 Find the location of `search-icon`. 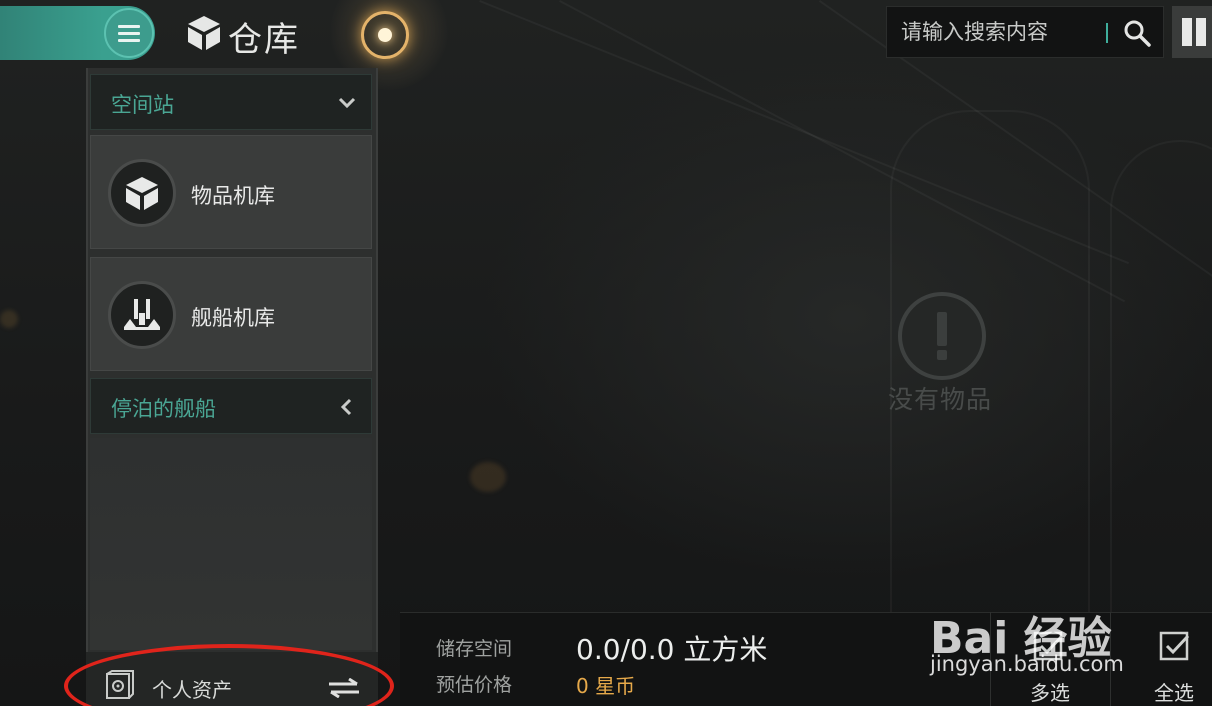

search-icon is located at coordinates (1137, 33).